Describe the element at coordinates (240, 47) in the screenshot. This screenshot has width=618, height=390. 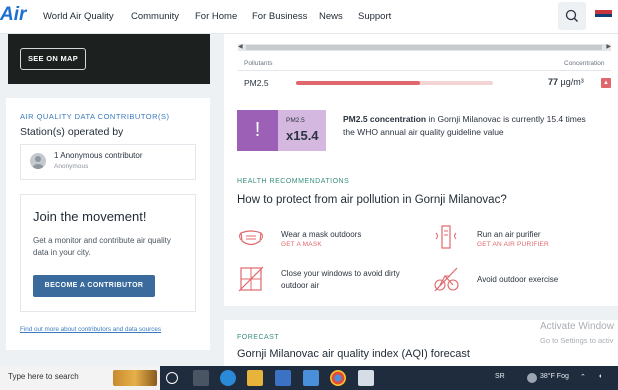
I see `scroll-left-icon: ◀` at that location.